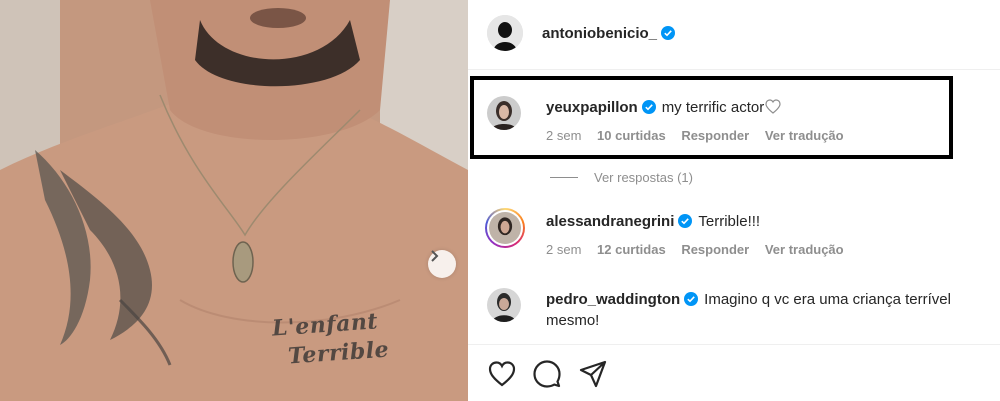  What do you see at coordinates (734, 35) in the screenshot?
I see `post-header: antoniobenicio_` at bounding box center [734, 35].